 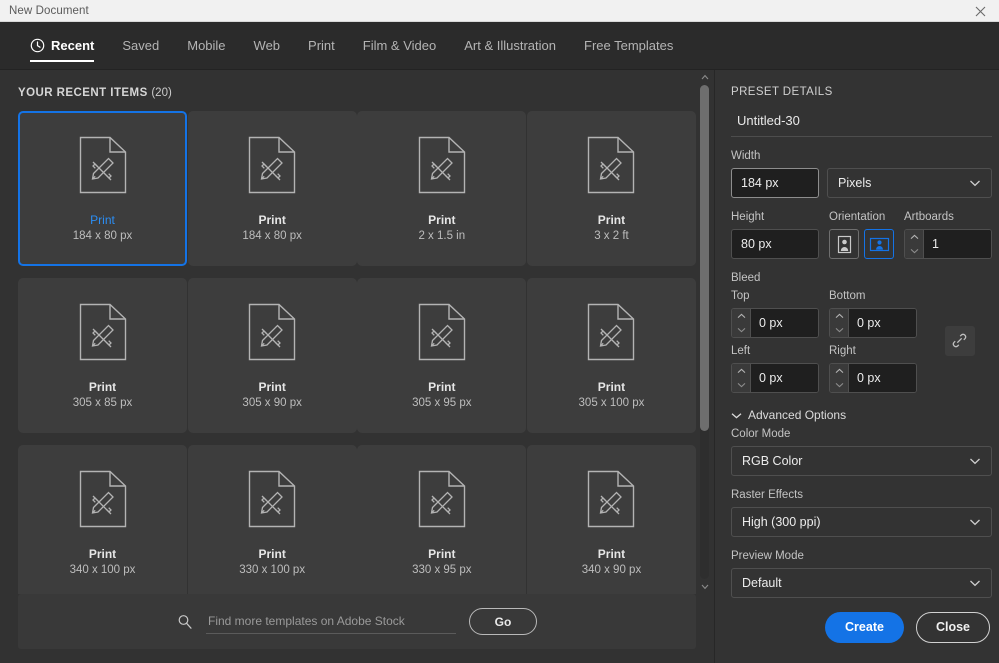 I want to click on color-mode-select: RGB Color, so click(x=861, y=461).